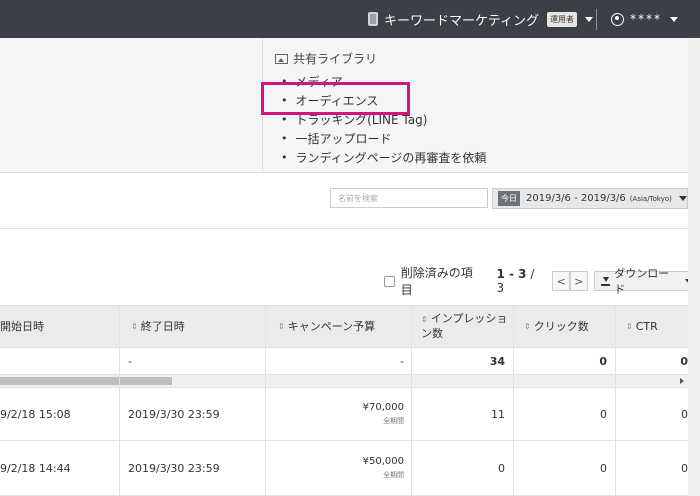 The image size is (700, 496). Describe the element at coordinates (331, 326) in the screenshot. I see `column-header-budget-label: キャンペーン予算` at that location.